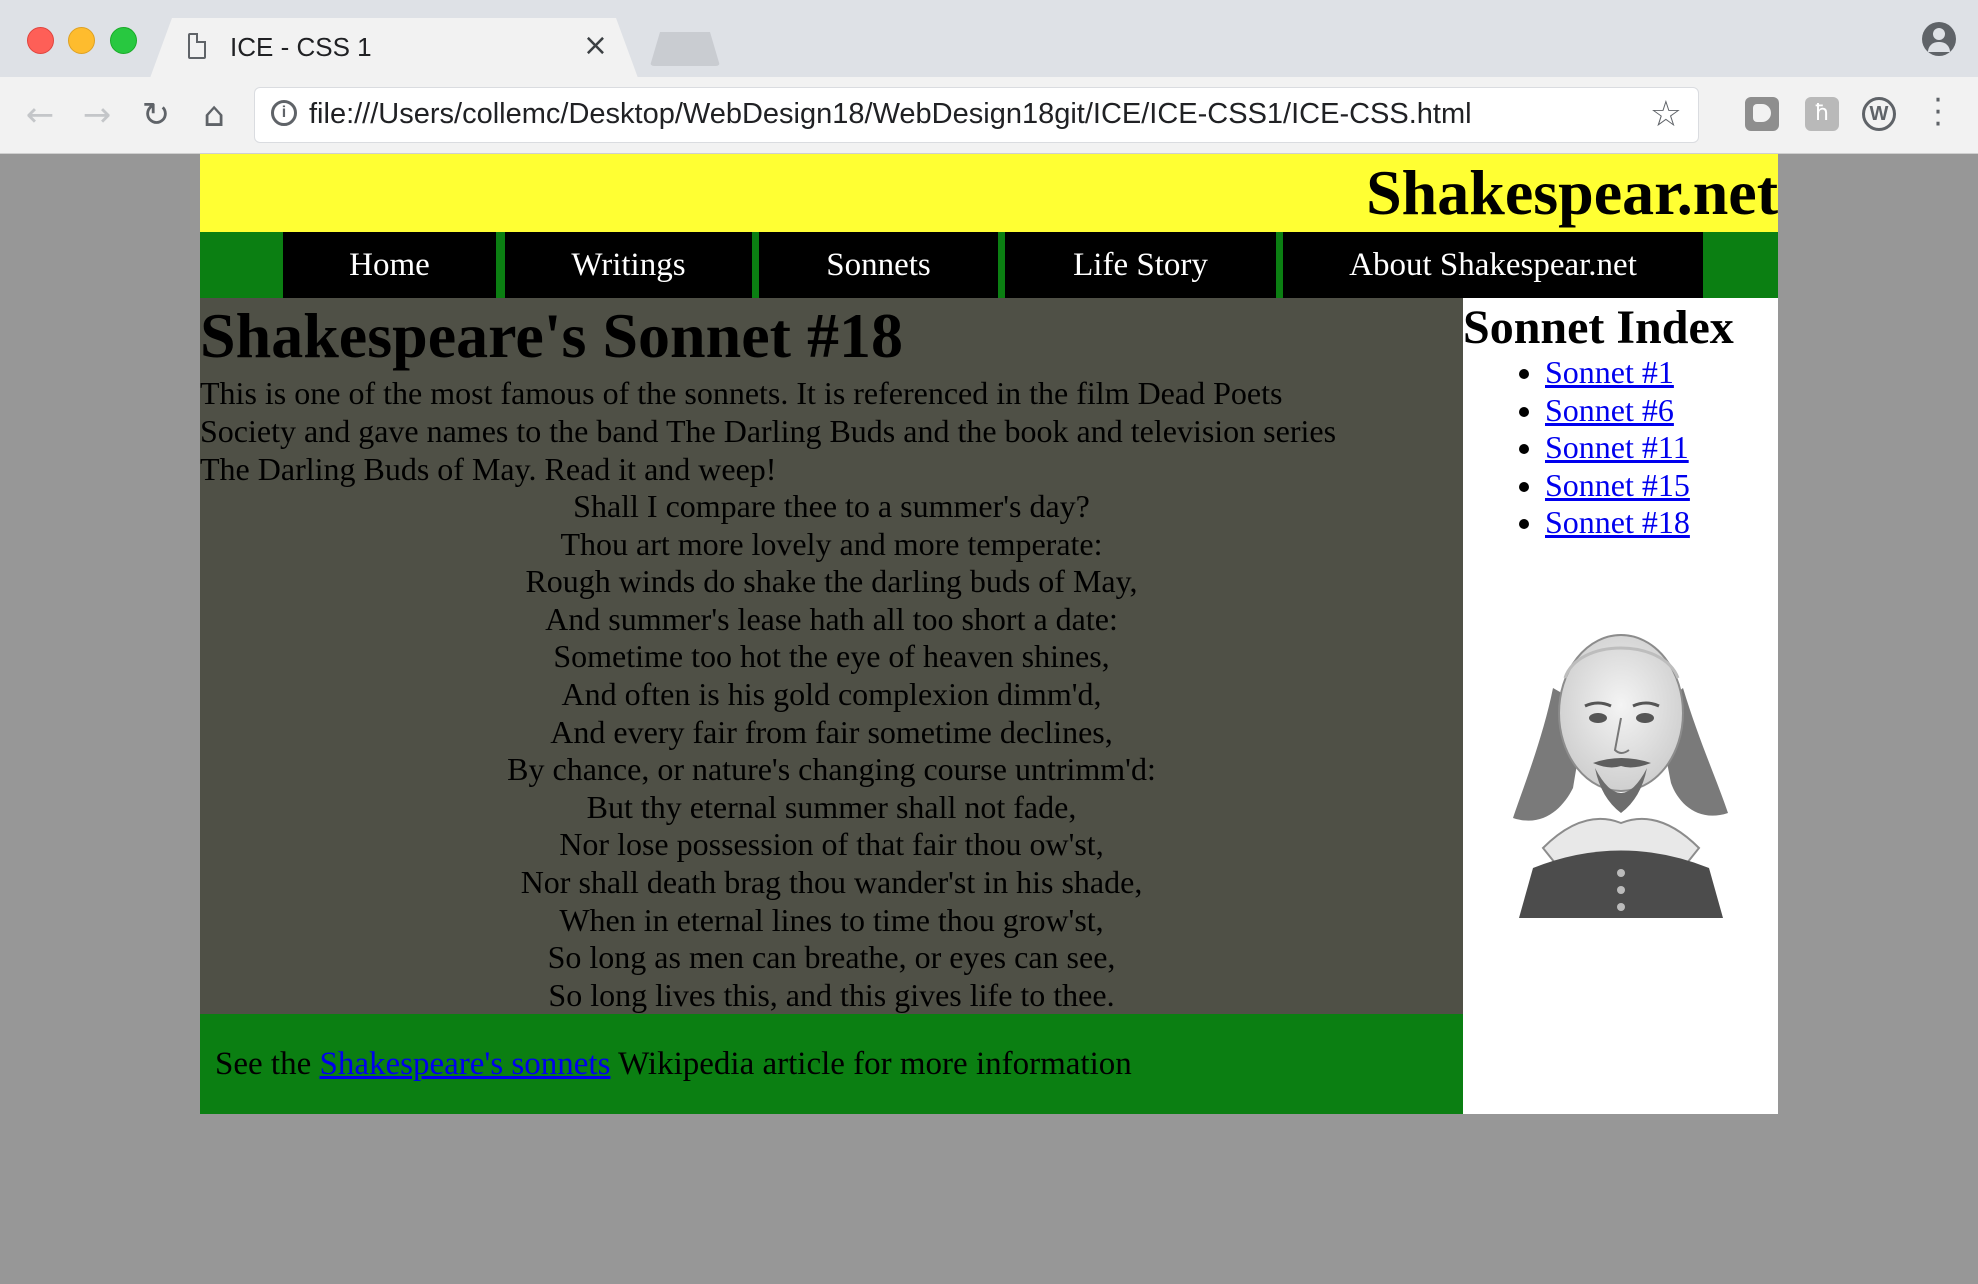  Describe the element at coordinates (81, 40) in the screenshot. I see `minimize-window-button` at that location.